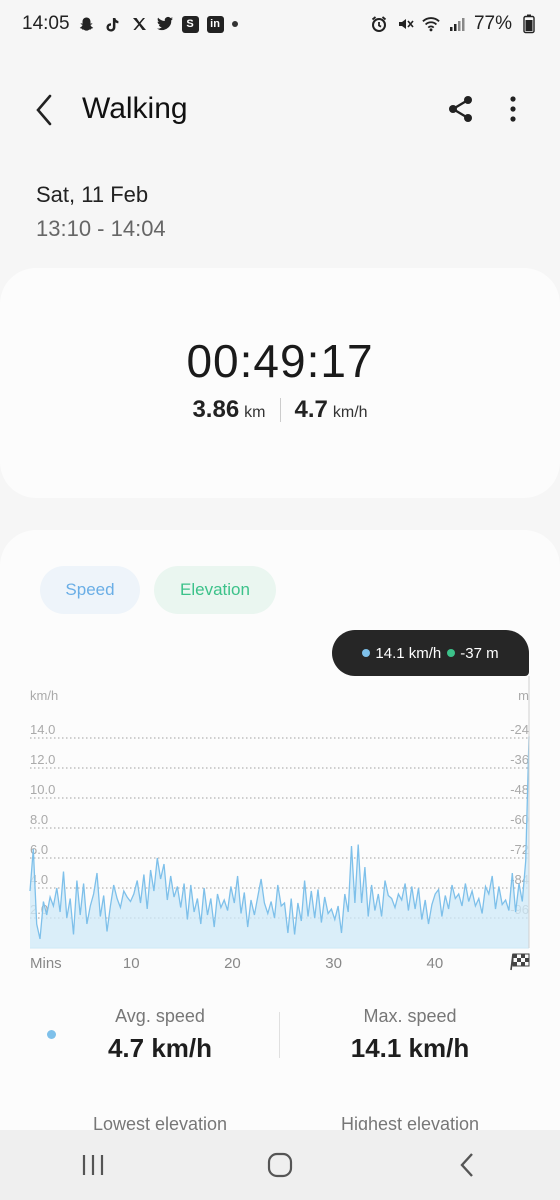  Describe the element at coordinates (366, 653) in the screenshot. I see `speed-dot-icon` at that location.